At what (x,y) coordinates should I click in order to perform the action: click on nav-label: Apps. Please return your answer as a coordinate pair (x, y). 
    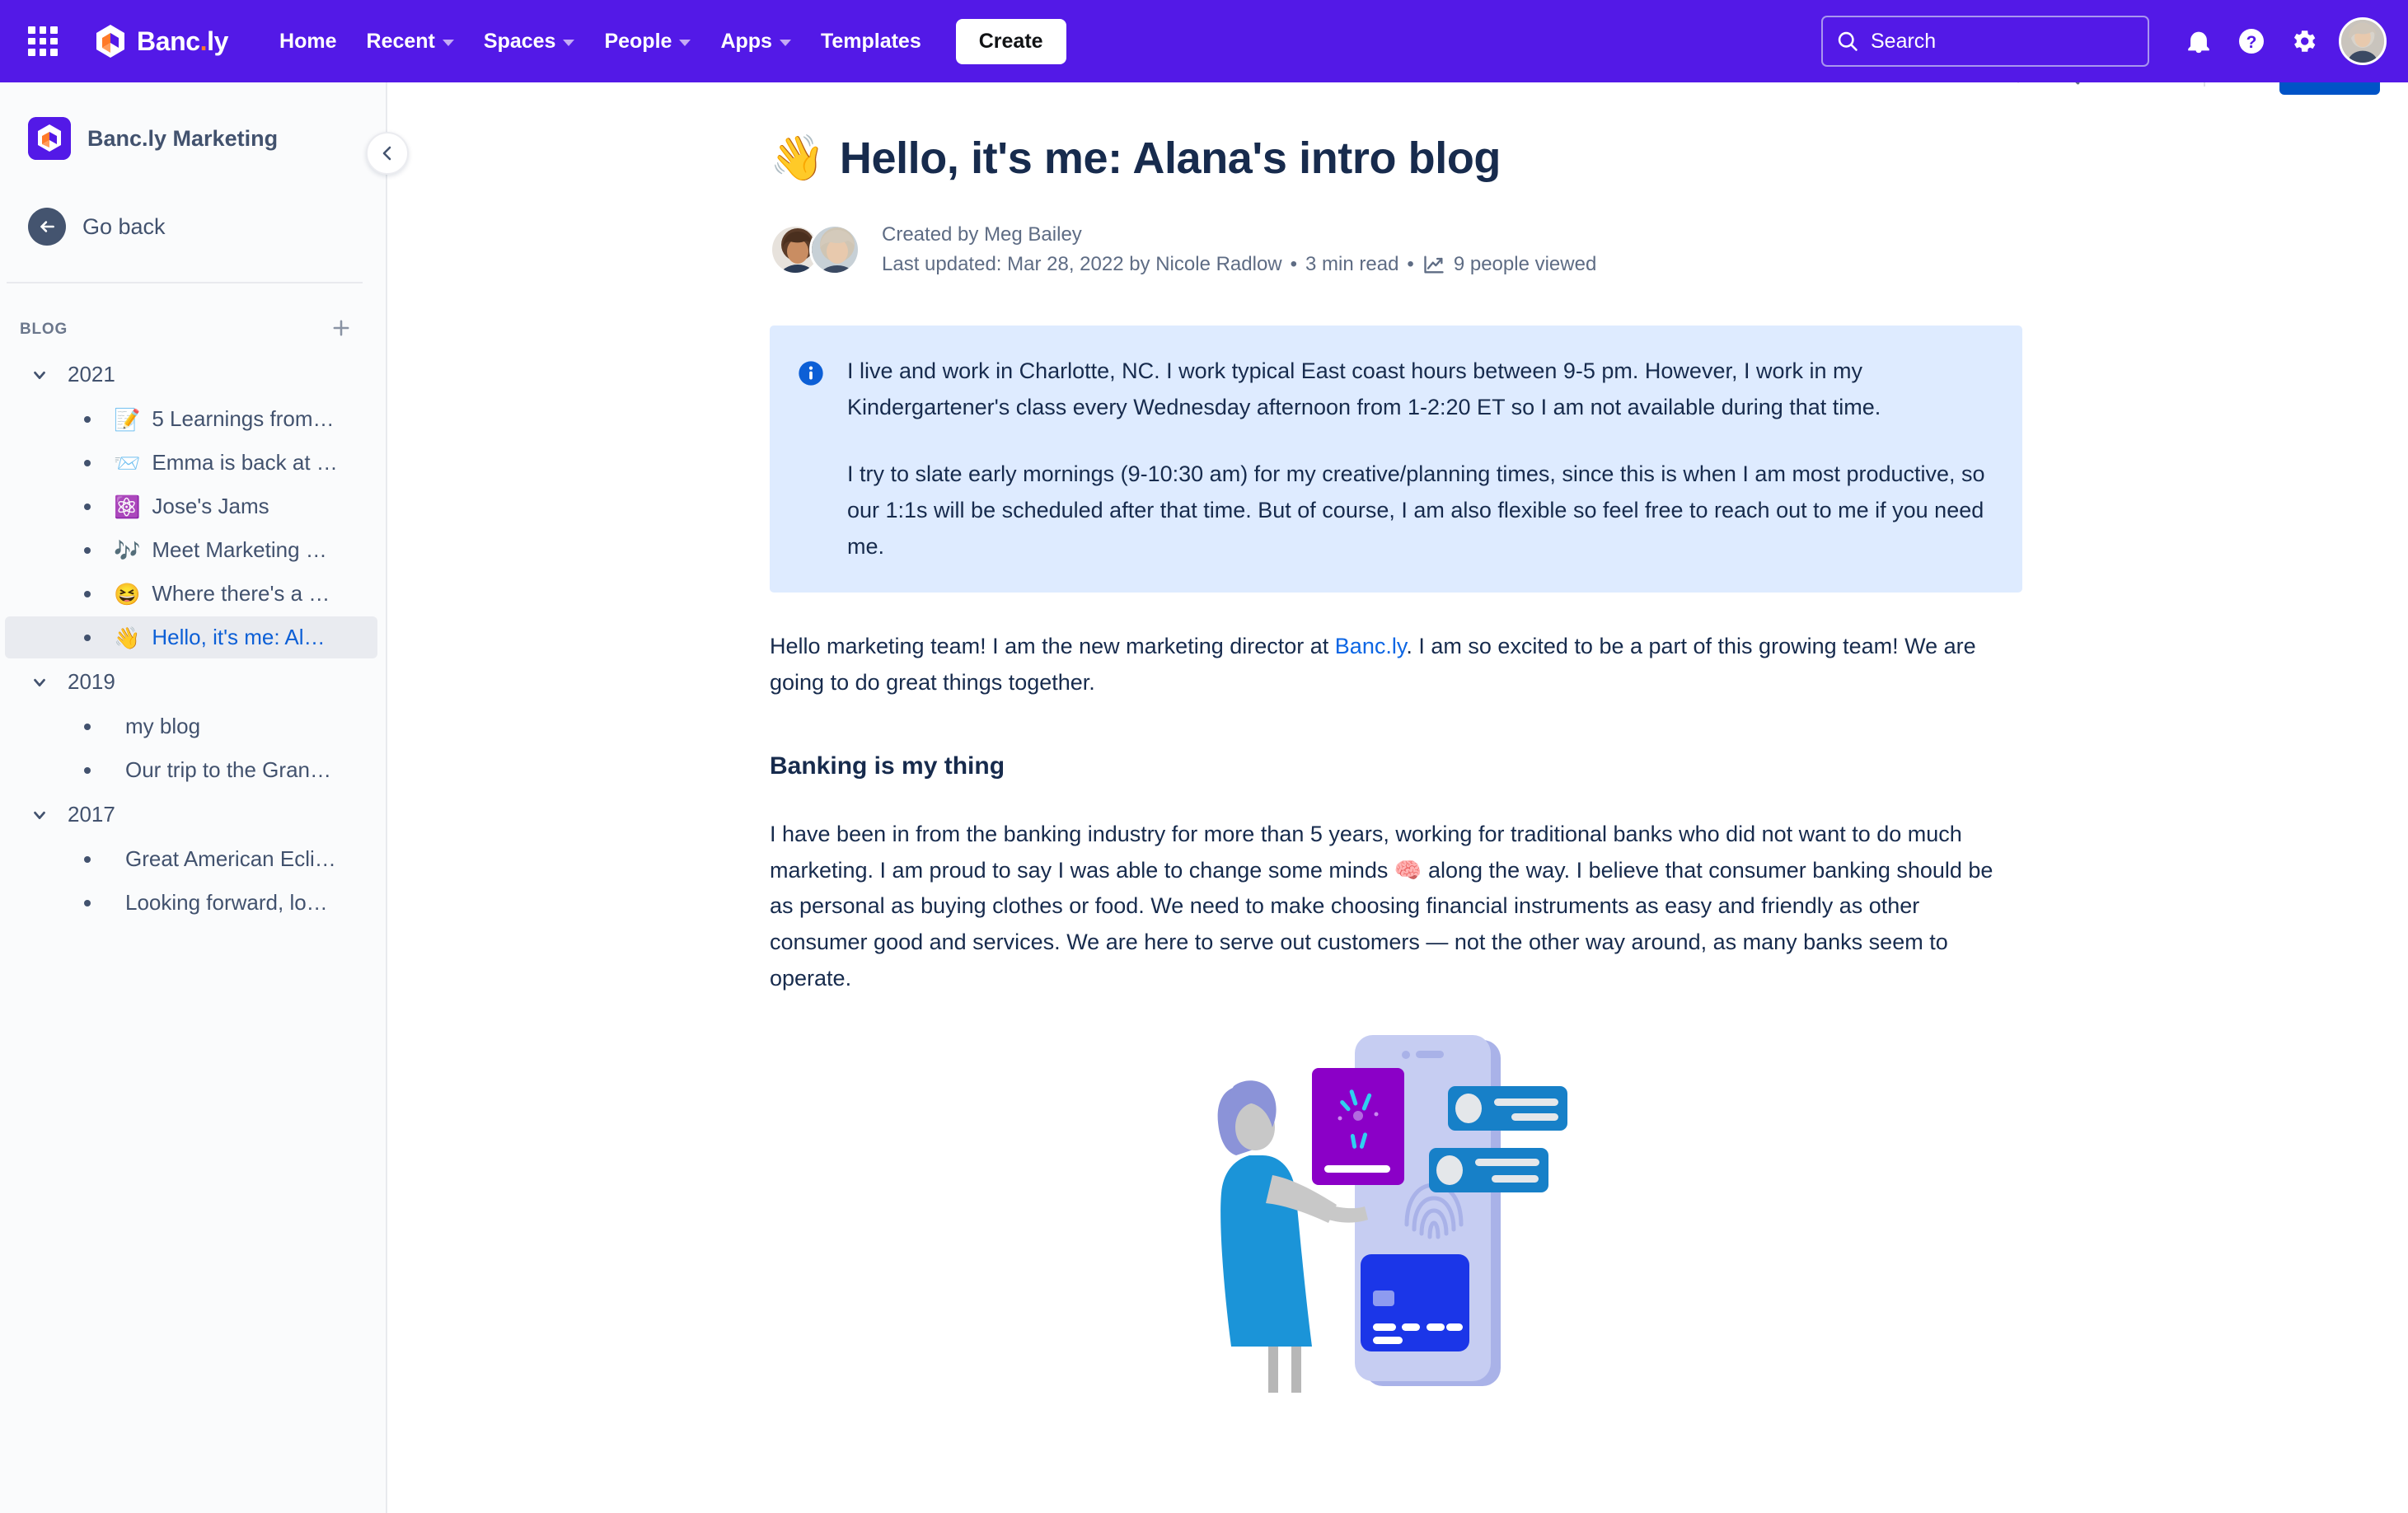
    Looking at the image, I should click on (746, 41).